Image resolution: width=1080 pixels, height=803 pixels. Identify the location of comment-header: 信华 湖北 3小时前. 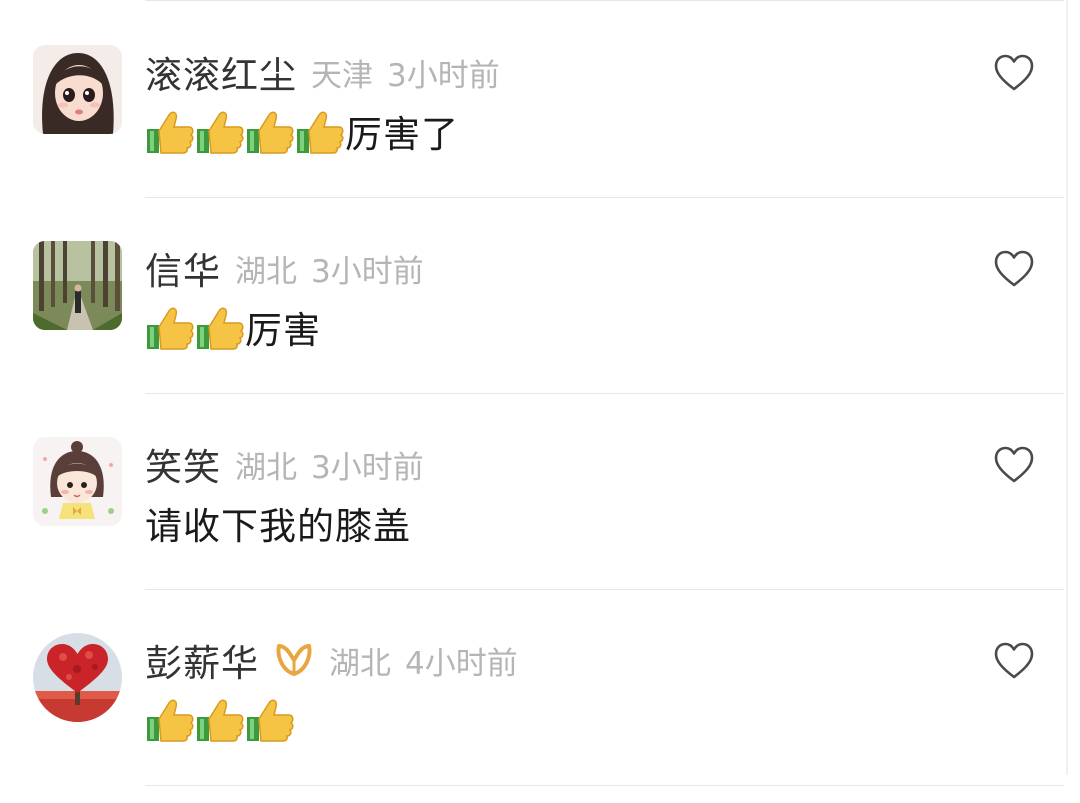
(284, 268).